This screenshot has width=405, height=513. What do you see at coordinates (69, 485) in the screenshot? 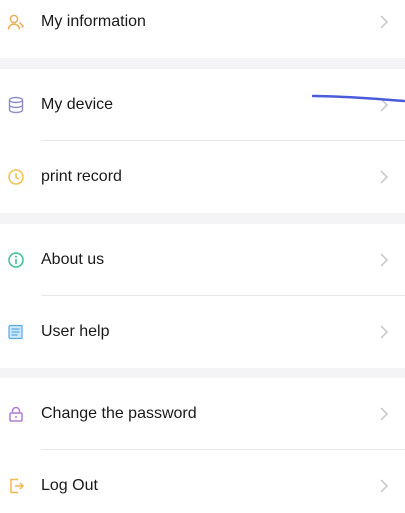
I see `menu-item-label: Log Out` at bounding box center [69, 485].